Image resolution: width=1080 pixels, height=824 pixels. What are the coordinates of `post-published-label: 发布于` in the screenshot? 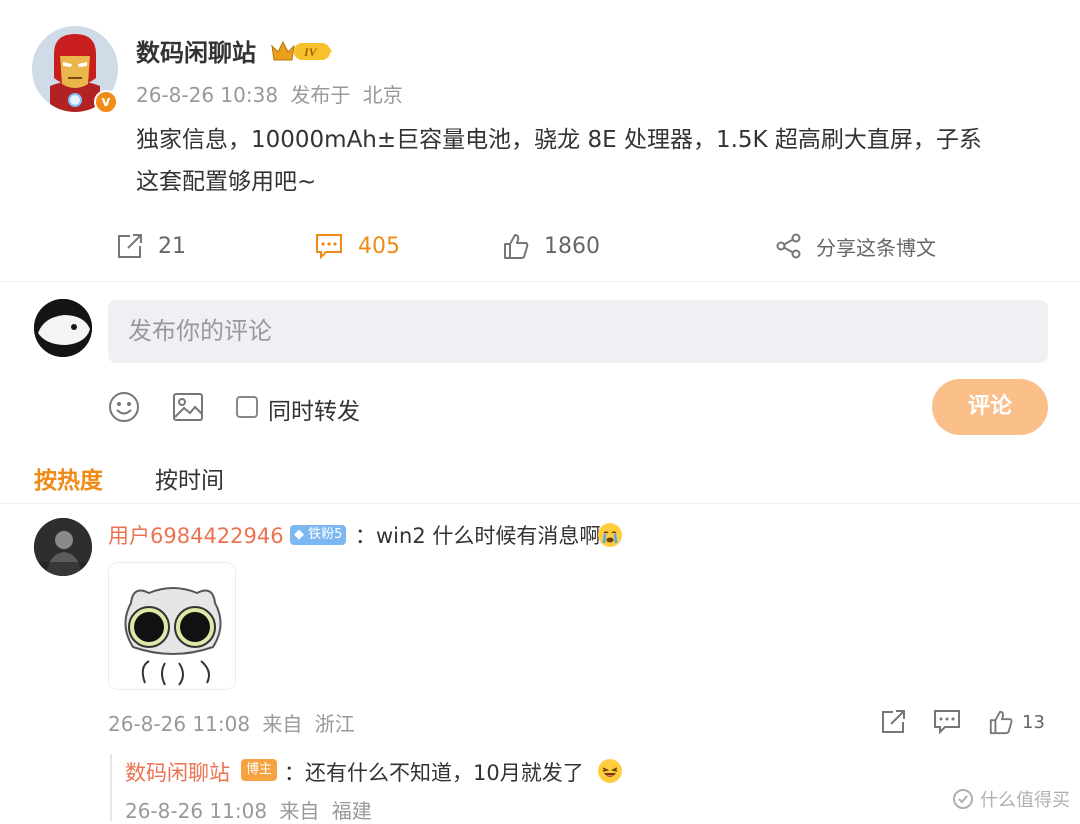 It's located at (320, 95).